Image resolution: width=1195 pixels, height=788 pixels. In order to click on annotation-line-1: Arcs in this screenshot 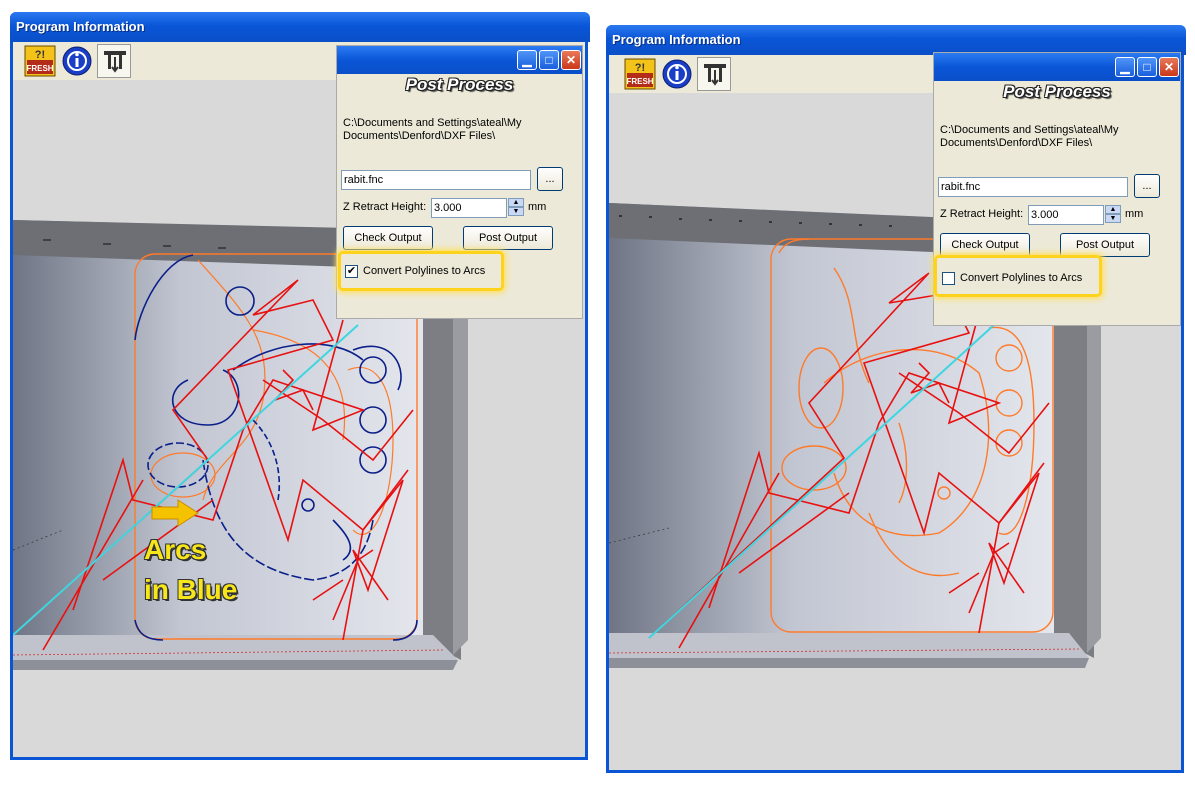, I will do `click(175, 549)`.